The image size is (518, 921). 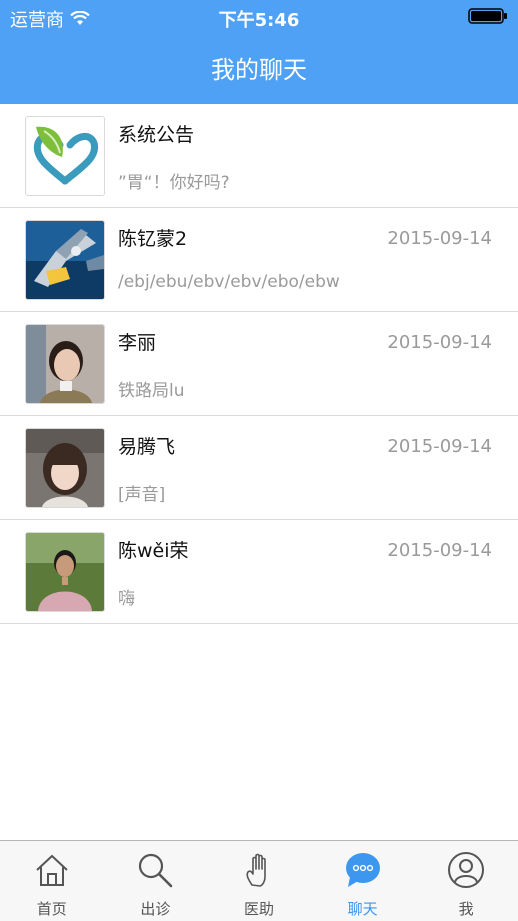 I want to click on status-time: 下午5:46, so click(x=259, y=20).